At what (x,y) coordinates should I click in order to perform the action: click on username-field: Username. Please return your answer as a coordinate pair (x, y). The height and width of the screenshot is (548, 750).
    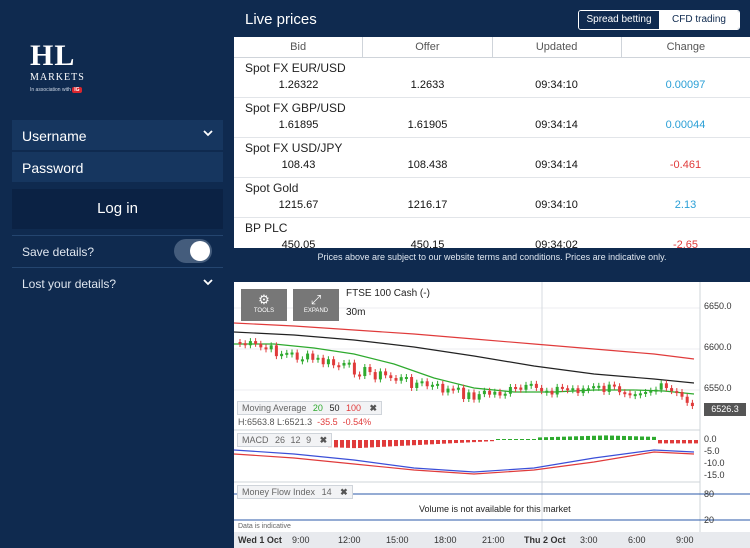
    Looking at the image, I should click on (117, 135).